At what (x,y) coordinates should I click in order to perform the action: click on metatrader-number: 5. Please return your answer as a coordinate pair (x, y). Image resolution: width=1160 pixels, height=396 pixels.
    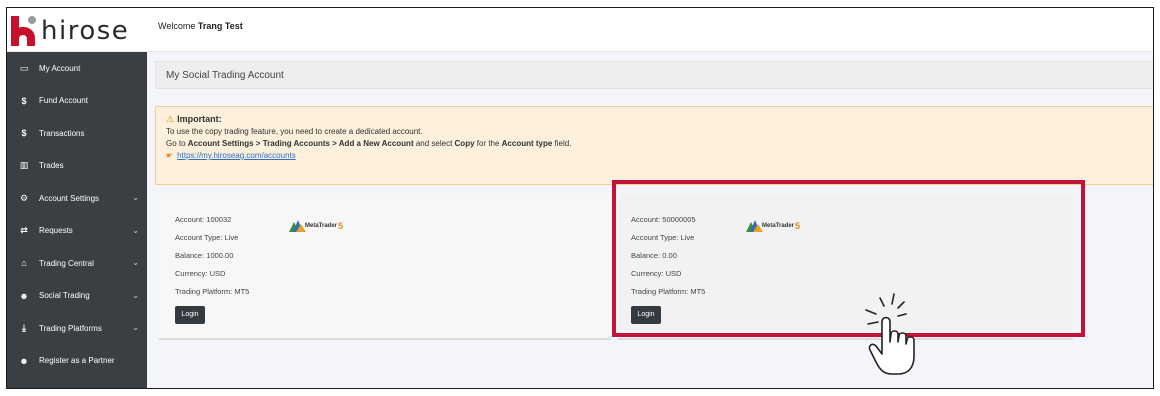
    Looking at the image, I should click on (341, 226).